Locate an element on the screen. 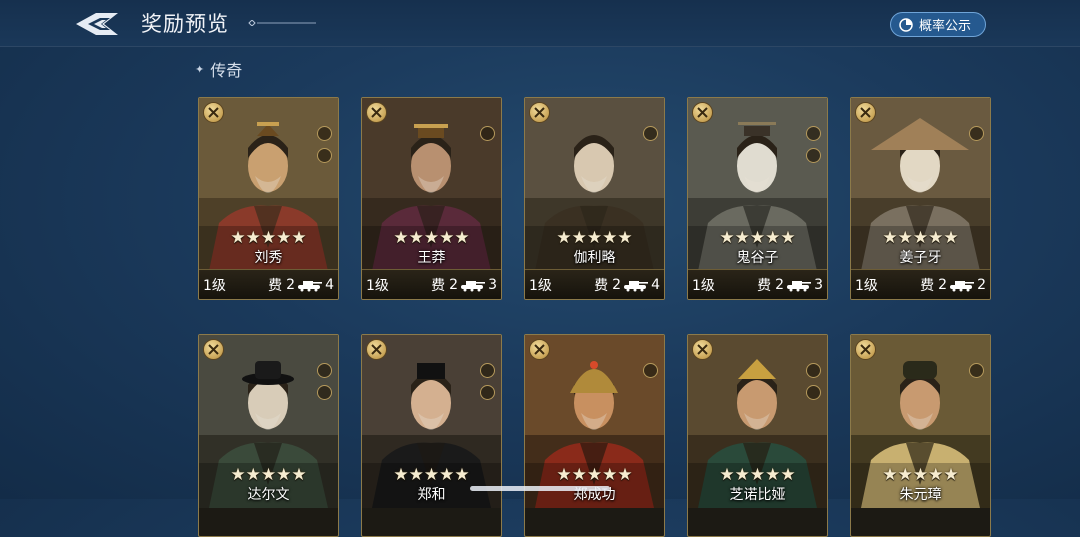 This screenshot has height=537, width=1080. hero-cost: 费 2 2 is located at coordinates (953, 285).